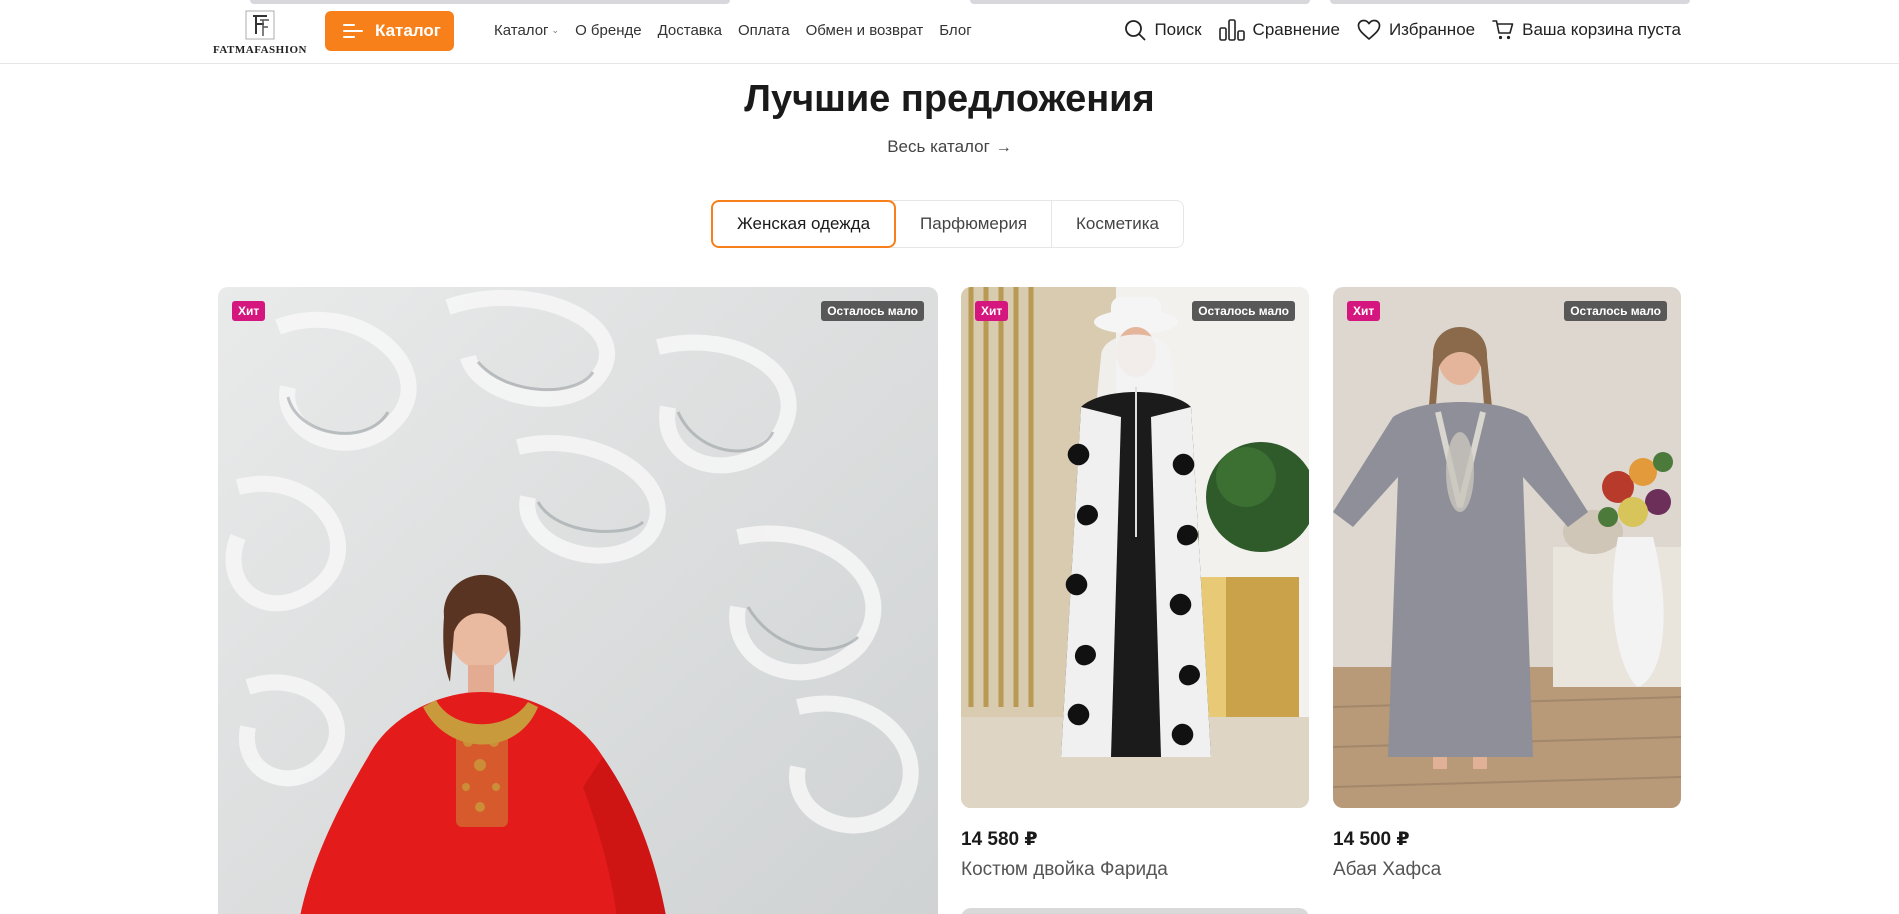  What do you see at coordinates (353, 31) in the screenshot?
I see `menu-icon` at bounding box center [353, 31].